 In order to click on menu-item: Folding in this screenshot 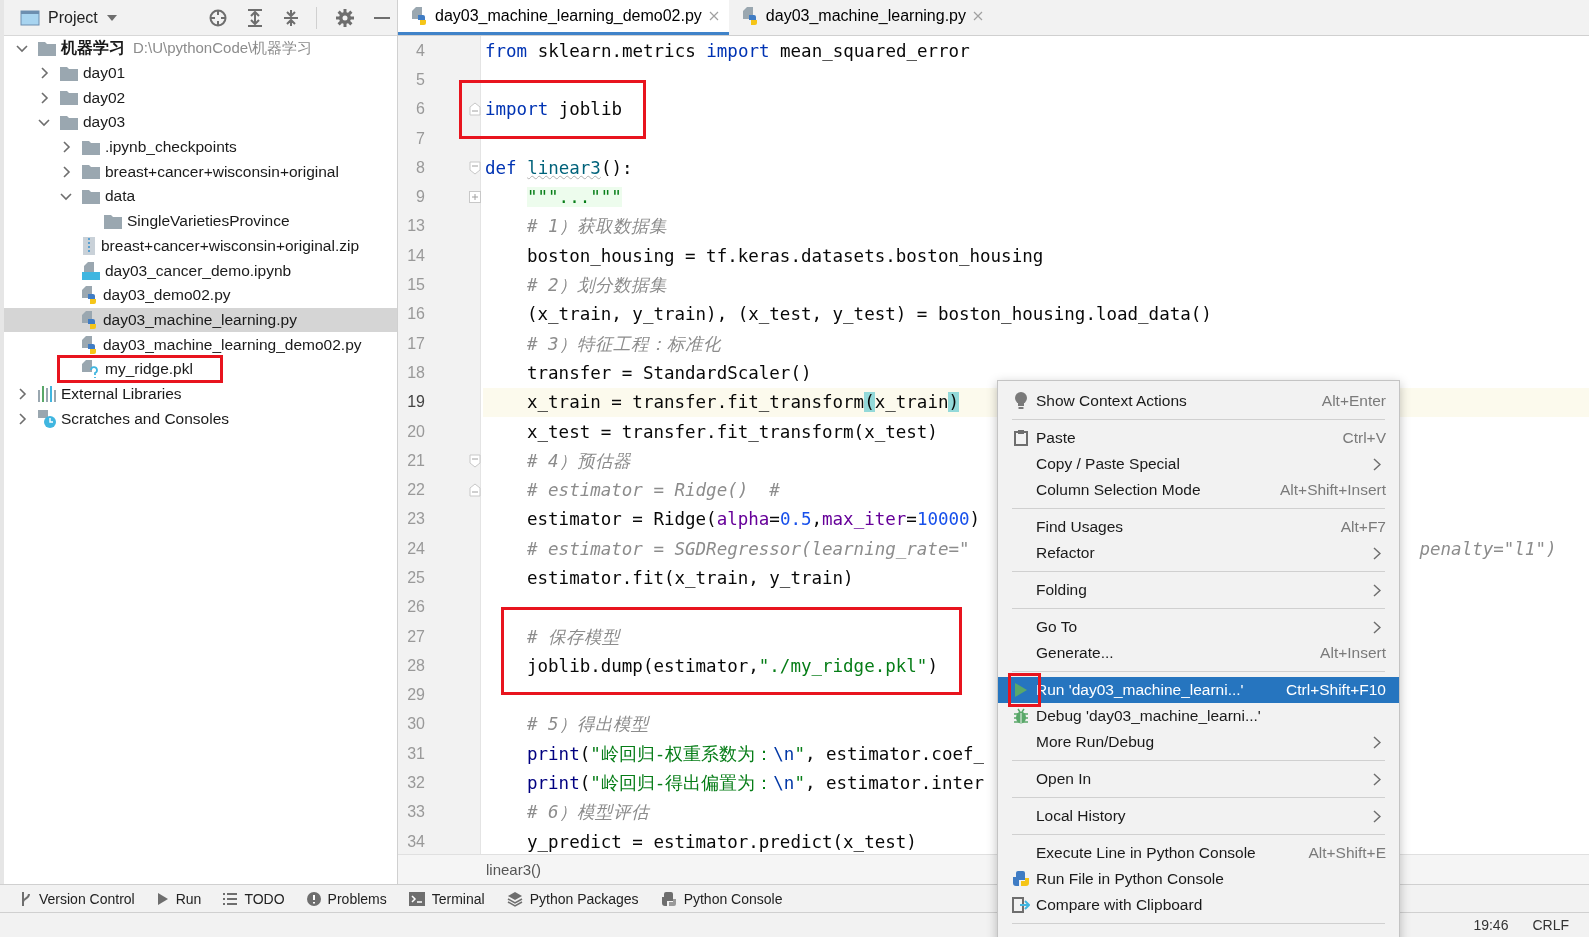, I will do `click(1198, 590)`.